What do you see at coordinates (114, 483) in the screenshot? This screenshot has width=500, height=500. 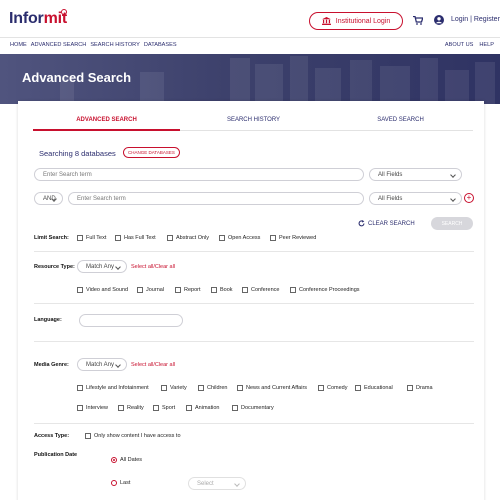 I see `radio-icon` at bounding box center [114, 483].